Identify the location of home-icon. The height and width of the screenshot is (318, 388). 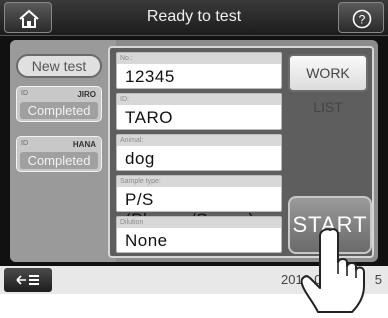
(29, 18).